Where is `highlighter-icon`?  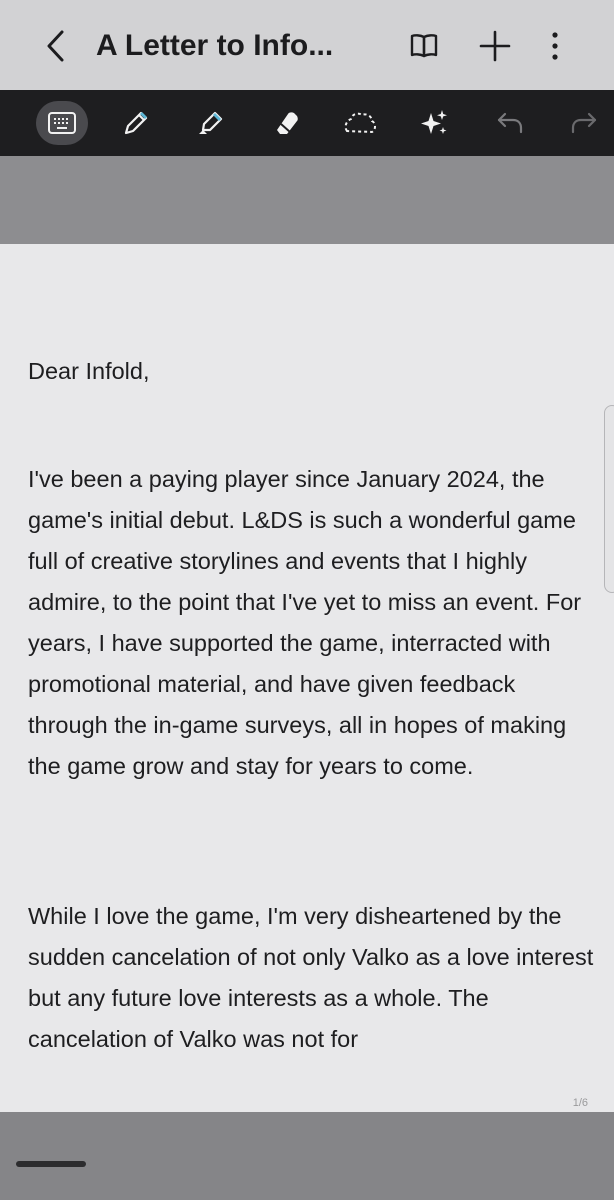 highlighter-icon is located at coordinates (211, 122).